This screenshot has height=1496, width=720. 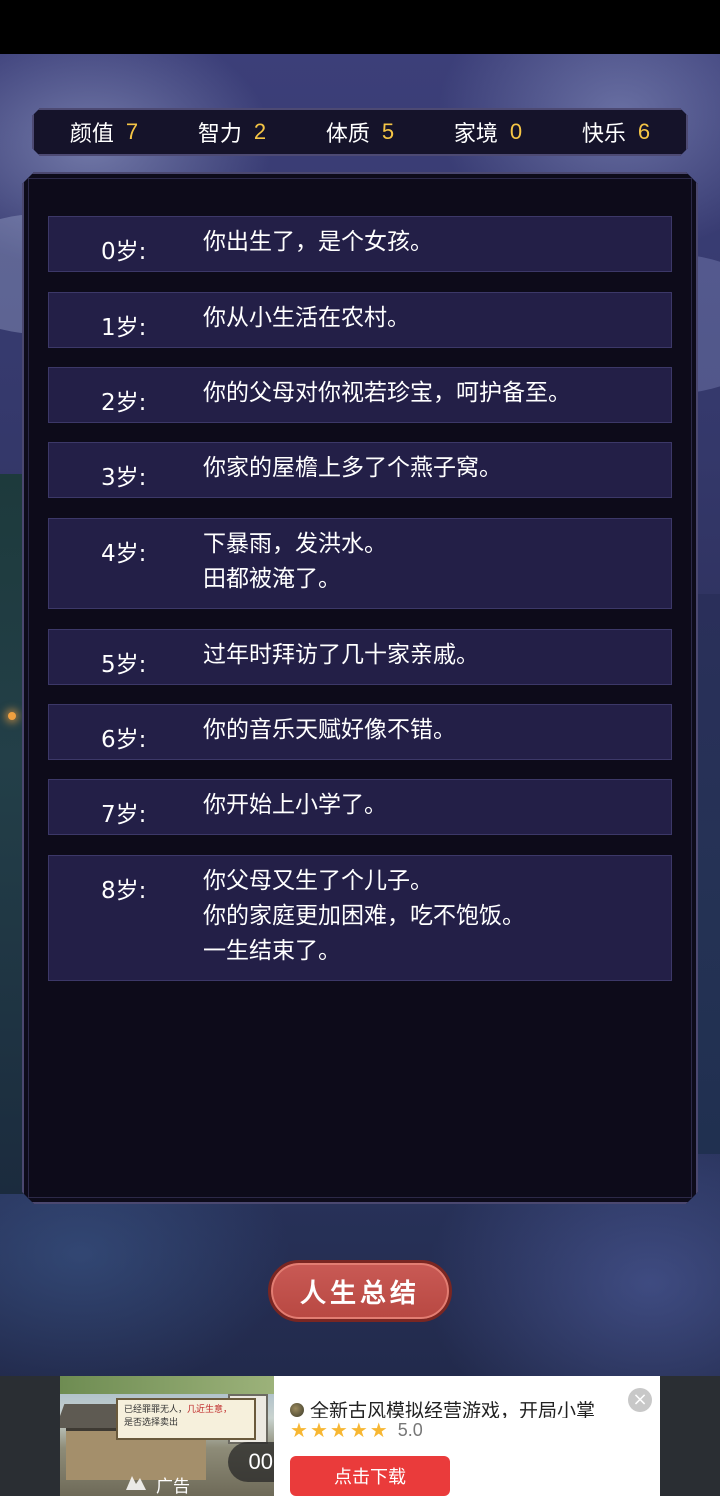 What do you see at coordinates (352, 468) in the screenshot?
I see `entry-line: 你家的屋檐上多了个燕子窝。` at bounding box center [352, 468].